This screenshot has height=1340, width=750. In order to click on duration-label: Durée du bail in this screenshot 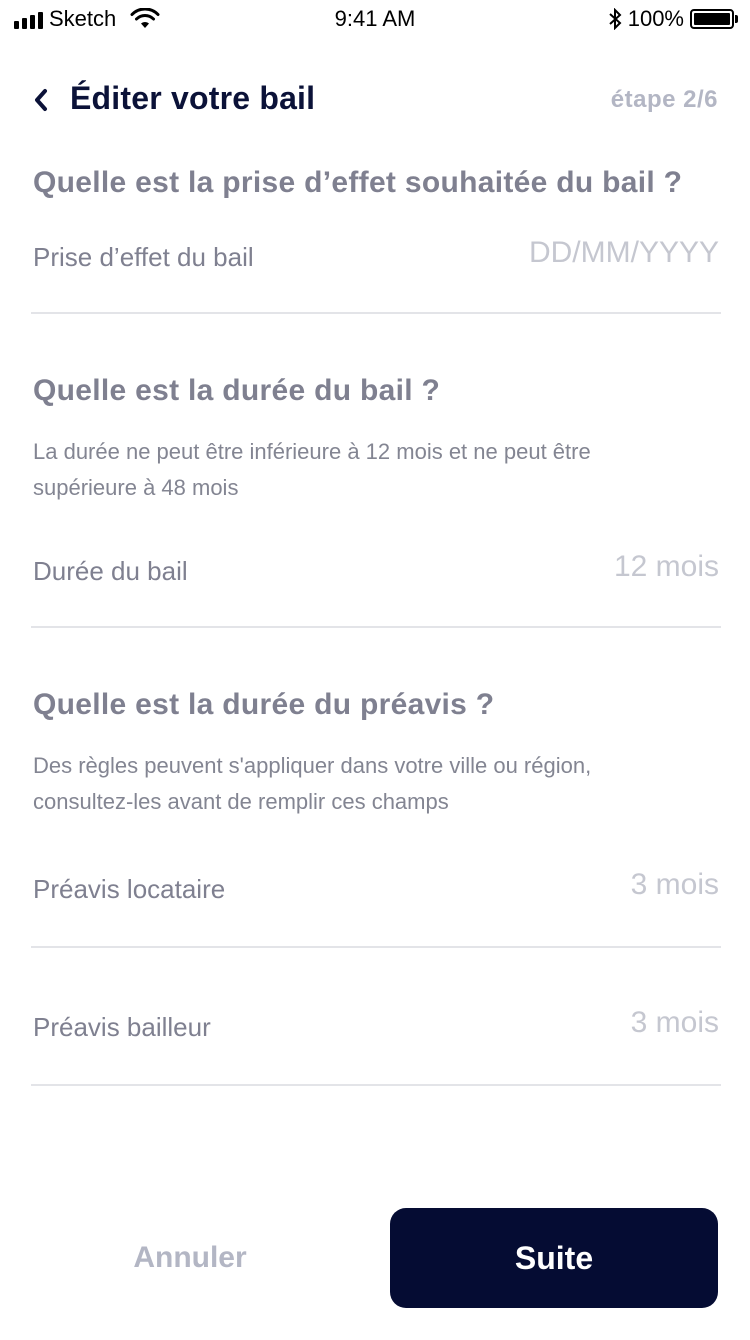, I will do `click(110, 571)`.